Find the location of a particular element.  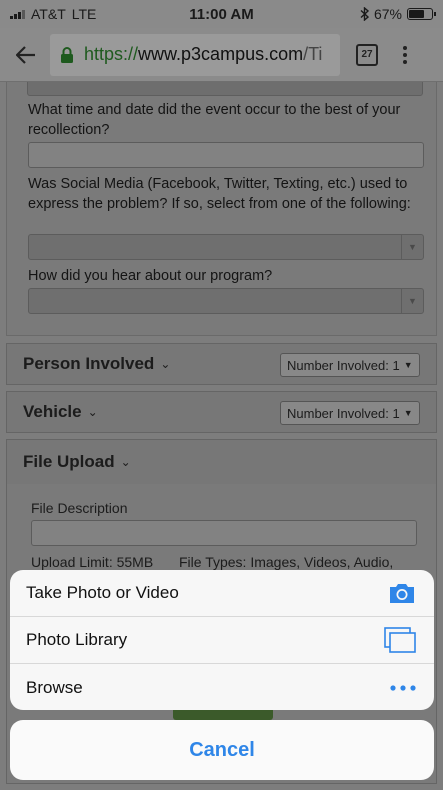

hear-about-select: ▼ is located at coordinates (226, 301).